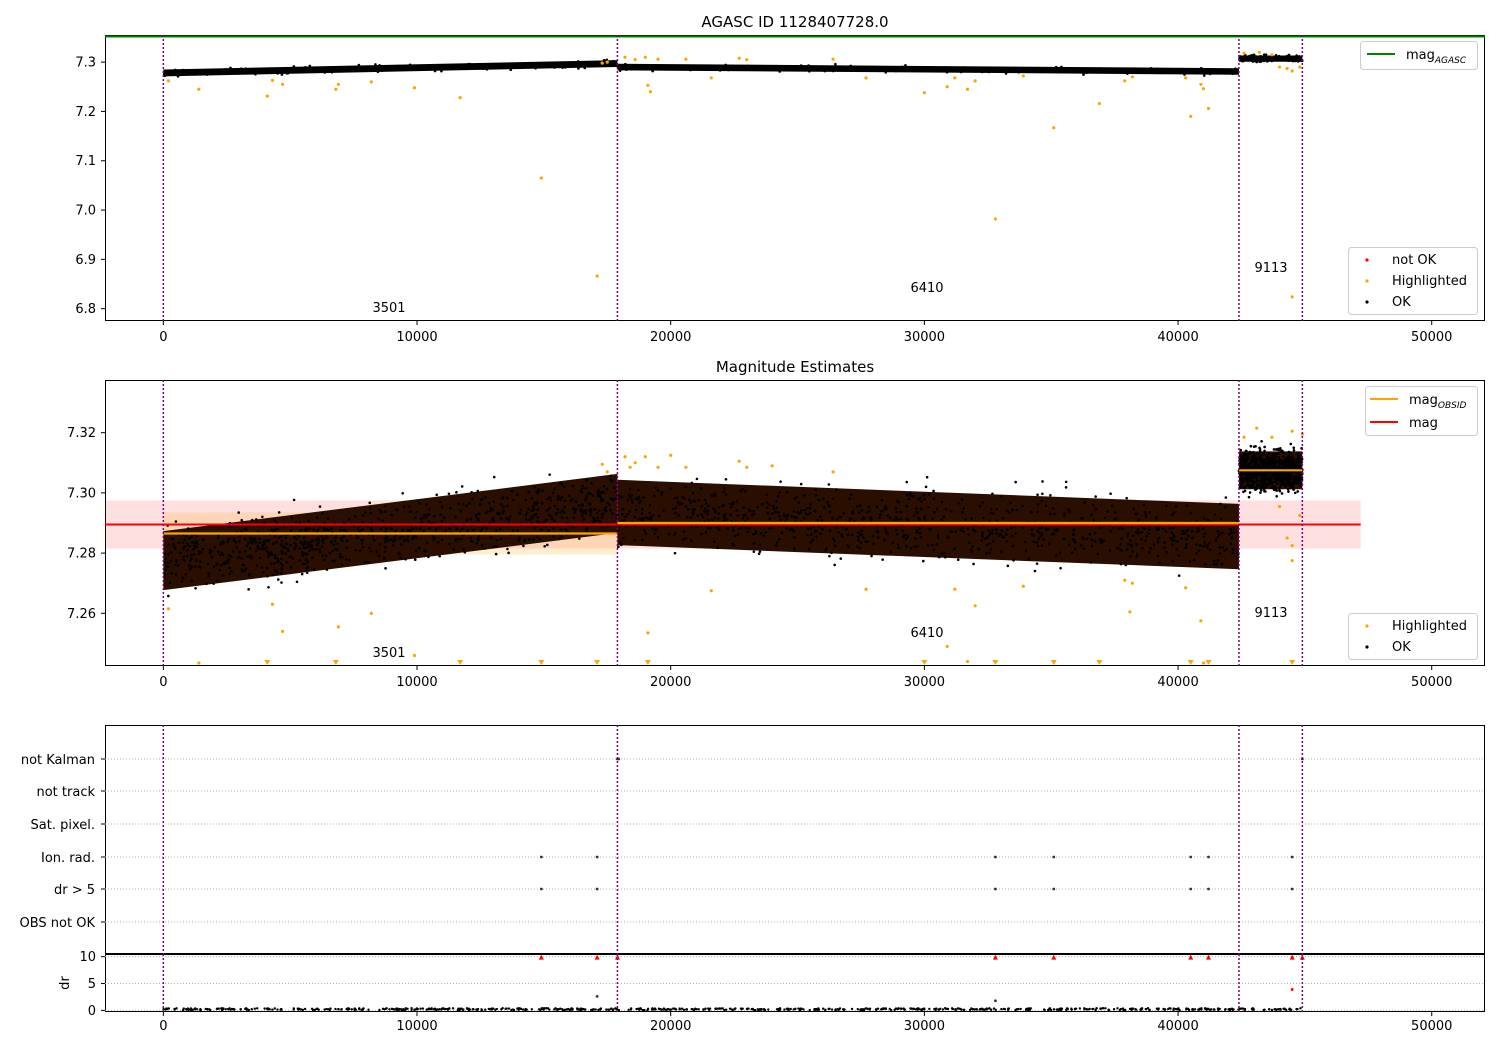  Describe the element at coordinates (1298, 61) in the screenshot. I see `agasc-band-2-ok-point` at that location.